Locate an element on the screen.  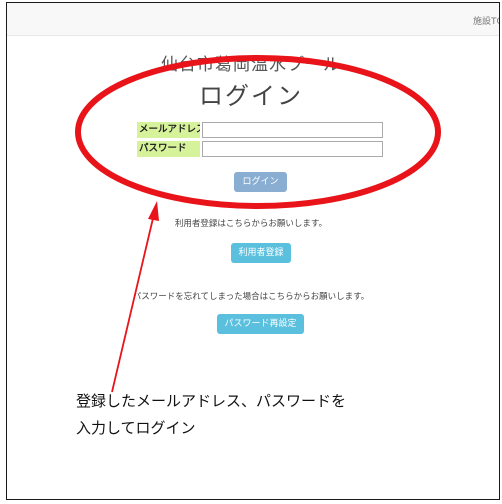
password-reset-info-text: パスワードを忘れてしまった場合はこちらからお願いします。 is located at coordinates (251, 297).